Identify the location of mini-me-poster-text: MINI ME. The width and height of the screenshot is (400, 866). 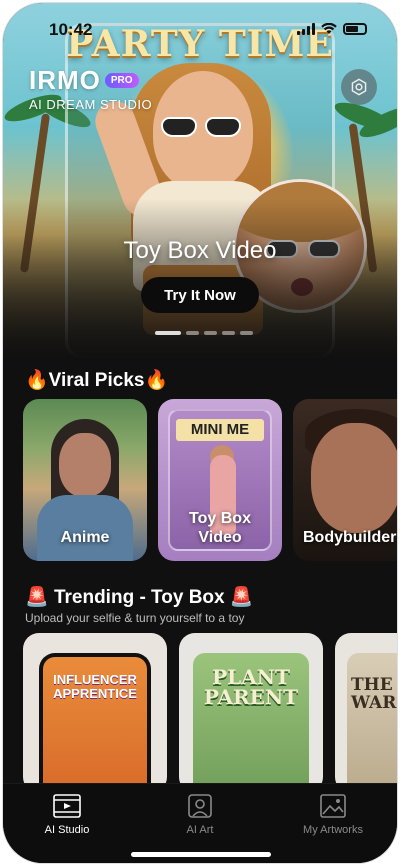
(220, 430).